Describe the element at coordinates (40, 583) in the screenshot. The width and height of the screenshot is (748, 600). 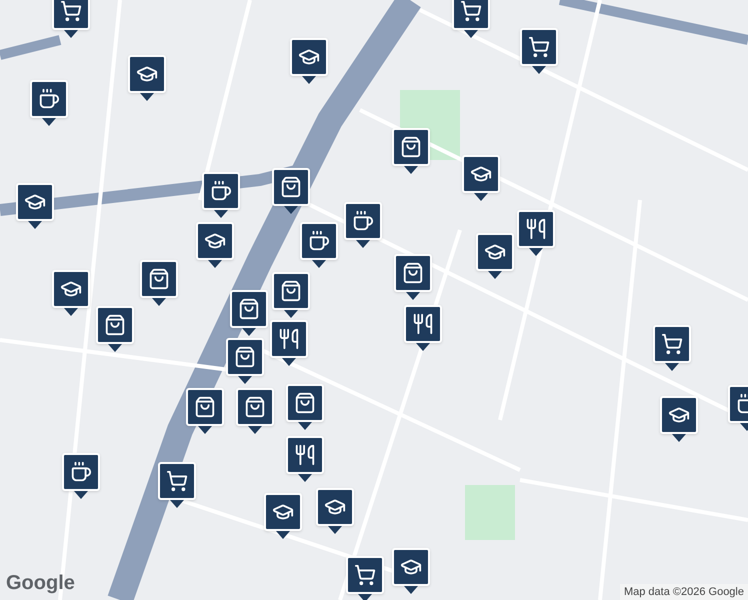
I see `google-logo: Google` at that location.